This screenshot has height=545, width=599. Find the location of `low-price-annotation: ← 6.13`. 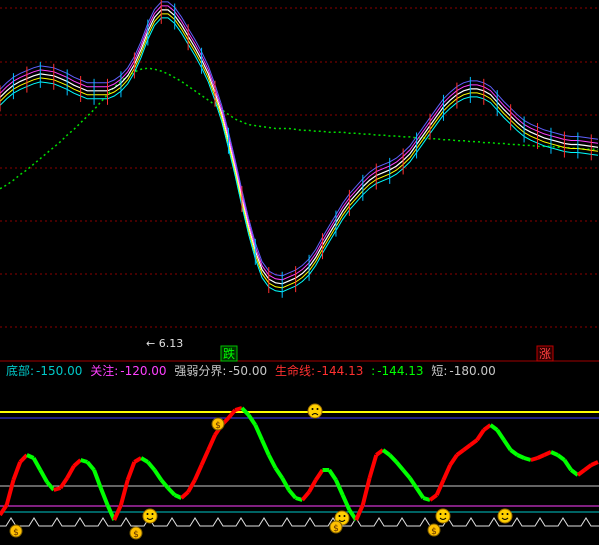

low-price-annotation: ← 6.13 is located at coordinates (164, 343).